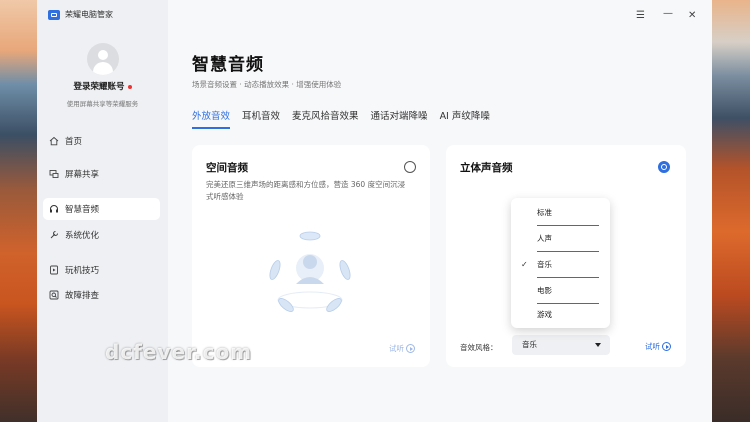 This screenshot has width=750, height=422. What do you see at coordinates (54, 141) in the screenshot?
I see `home-icon` at bounding box center [54, 141].